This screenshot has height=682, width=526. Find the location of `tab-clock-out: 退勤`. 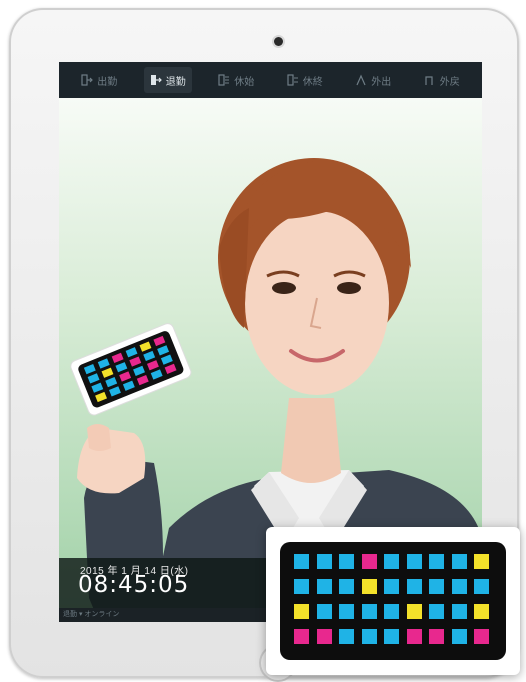

tab-clock-out: 退勤 is located at coordinates (167, 80).